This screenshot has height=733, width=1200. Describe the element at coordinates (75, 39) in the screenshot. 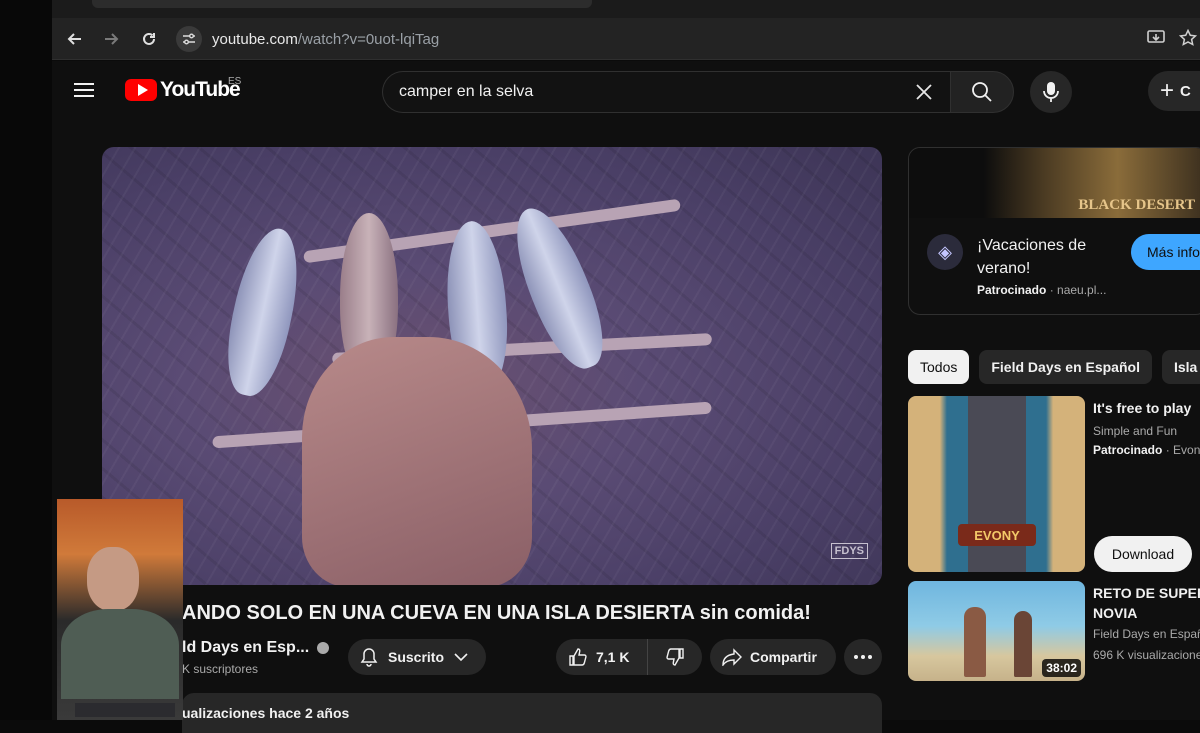

I see `back-icon` at that location.